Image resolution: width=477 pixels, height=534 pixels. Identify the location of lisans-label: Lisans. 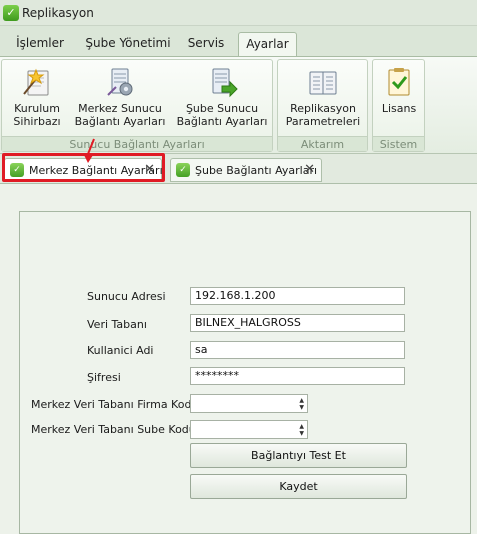
(399, 108).